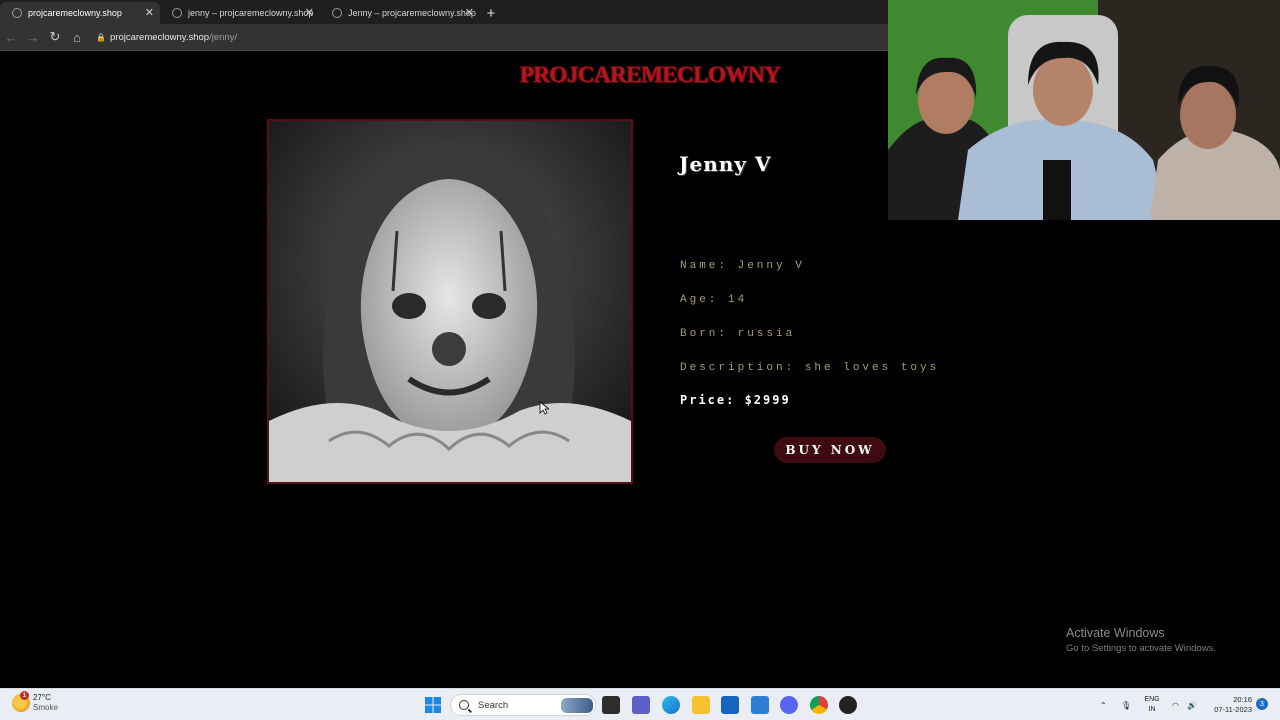 Image resolution: width=1280 pixels, height=720 pixels. I want to click on tab-2: jenny – projcaremeclowny.shop ✕, so click(240, 13).